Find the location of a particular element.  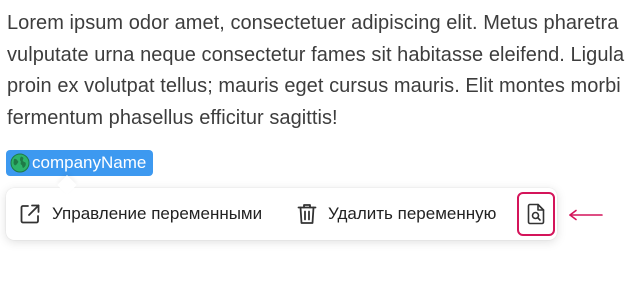

paragraph-line: fermentum phasellus efficitur sagittis! is located at coordinates (172, 117).